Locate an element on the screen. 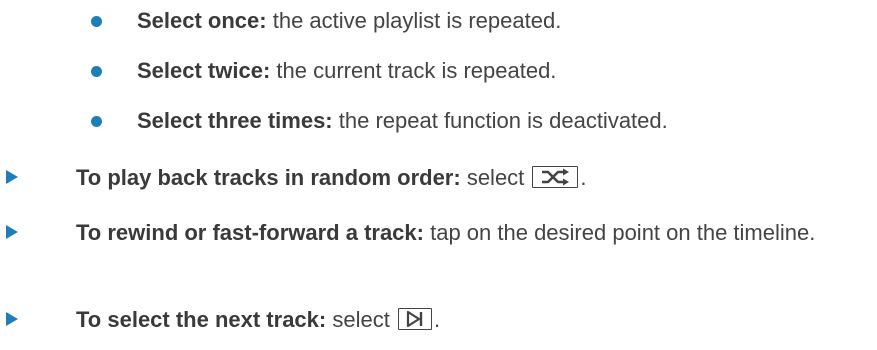 This screenshot has width=877, height=350. list-item-label: Select once: is located at coordinates (202, 20).